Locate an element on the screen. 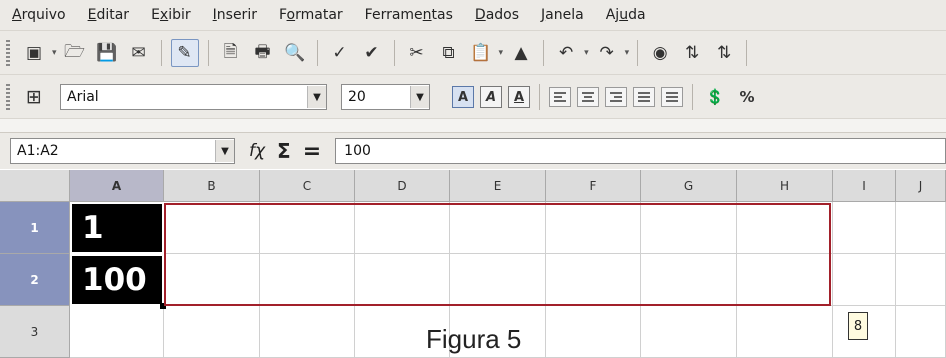 Image resolution: width=946 pixels, height=358 pixels. cell-c2 is located at coordinates (307, 280).